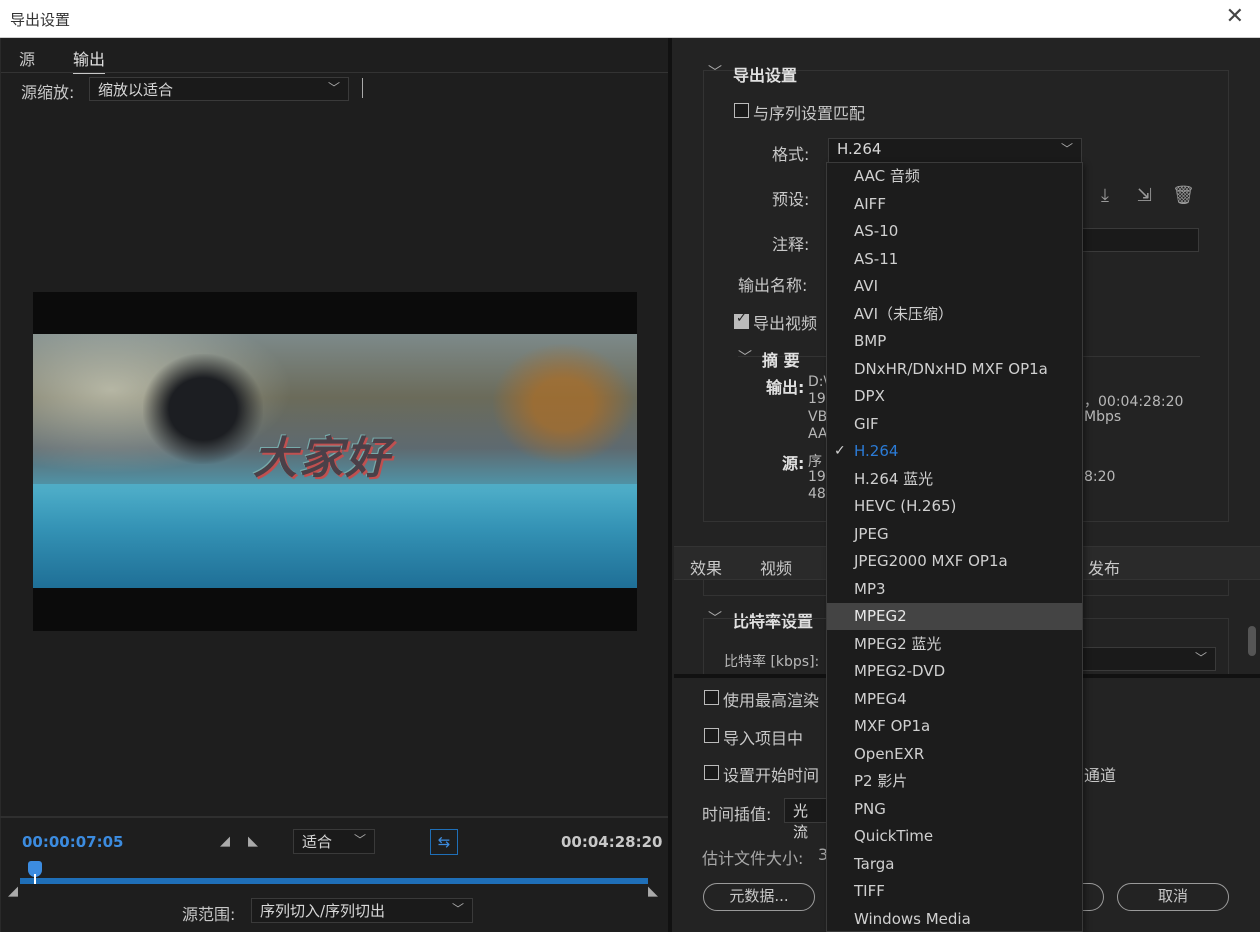 This screenshot has width=1260, height=932. Describe the element at coordinates (954, 259) in the screenshot. I see `format-option: AS-11` at that location.